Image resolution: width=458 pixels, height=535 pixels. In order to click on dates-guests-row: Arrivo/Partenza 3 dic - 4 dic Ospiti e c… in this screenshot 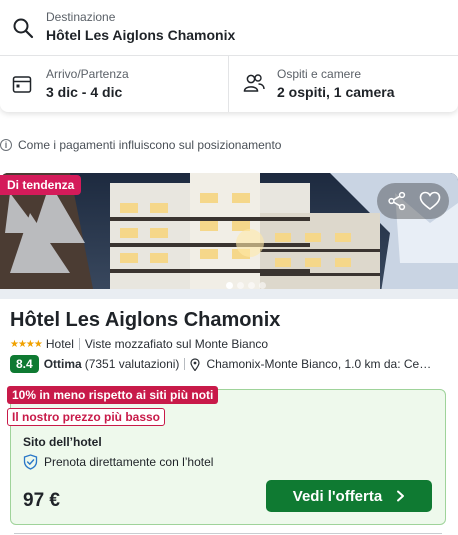, I will do `click(229, 84)`.